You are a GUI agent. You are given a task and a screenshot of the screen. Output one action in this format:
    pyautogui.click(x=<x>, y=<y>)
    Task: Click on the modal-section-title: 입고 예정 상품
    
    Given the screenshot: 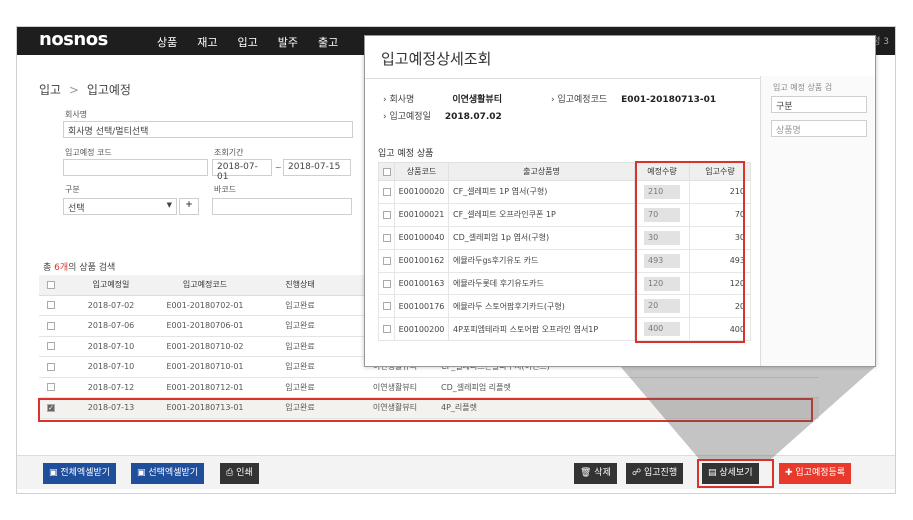 What is the action you would take?
    pyautogui.click(x=406, y=154)
    